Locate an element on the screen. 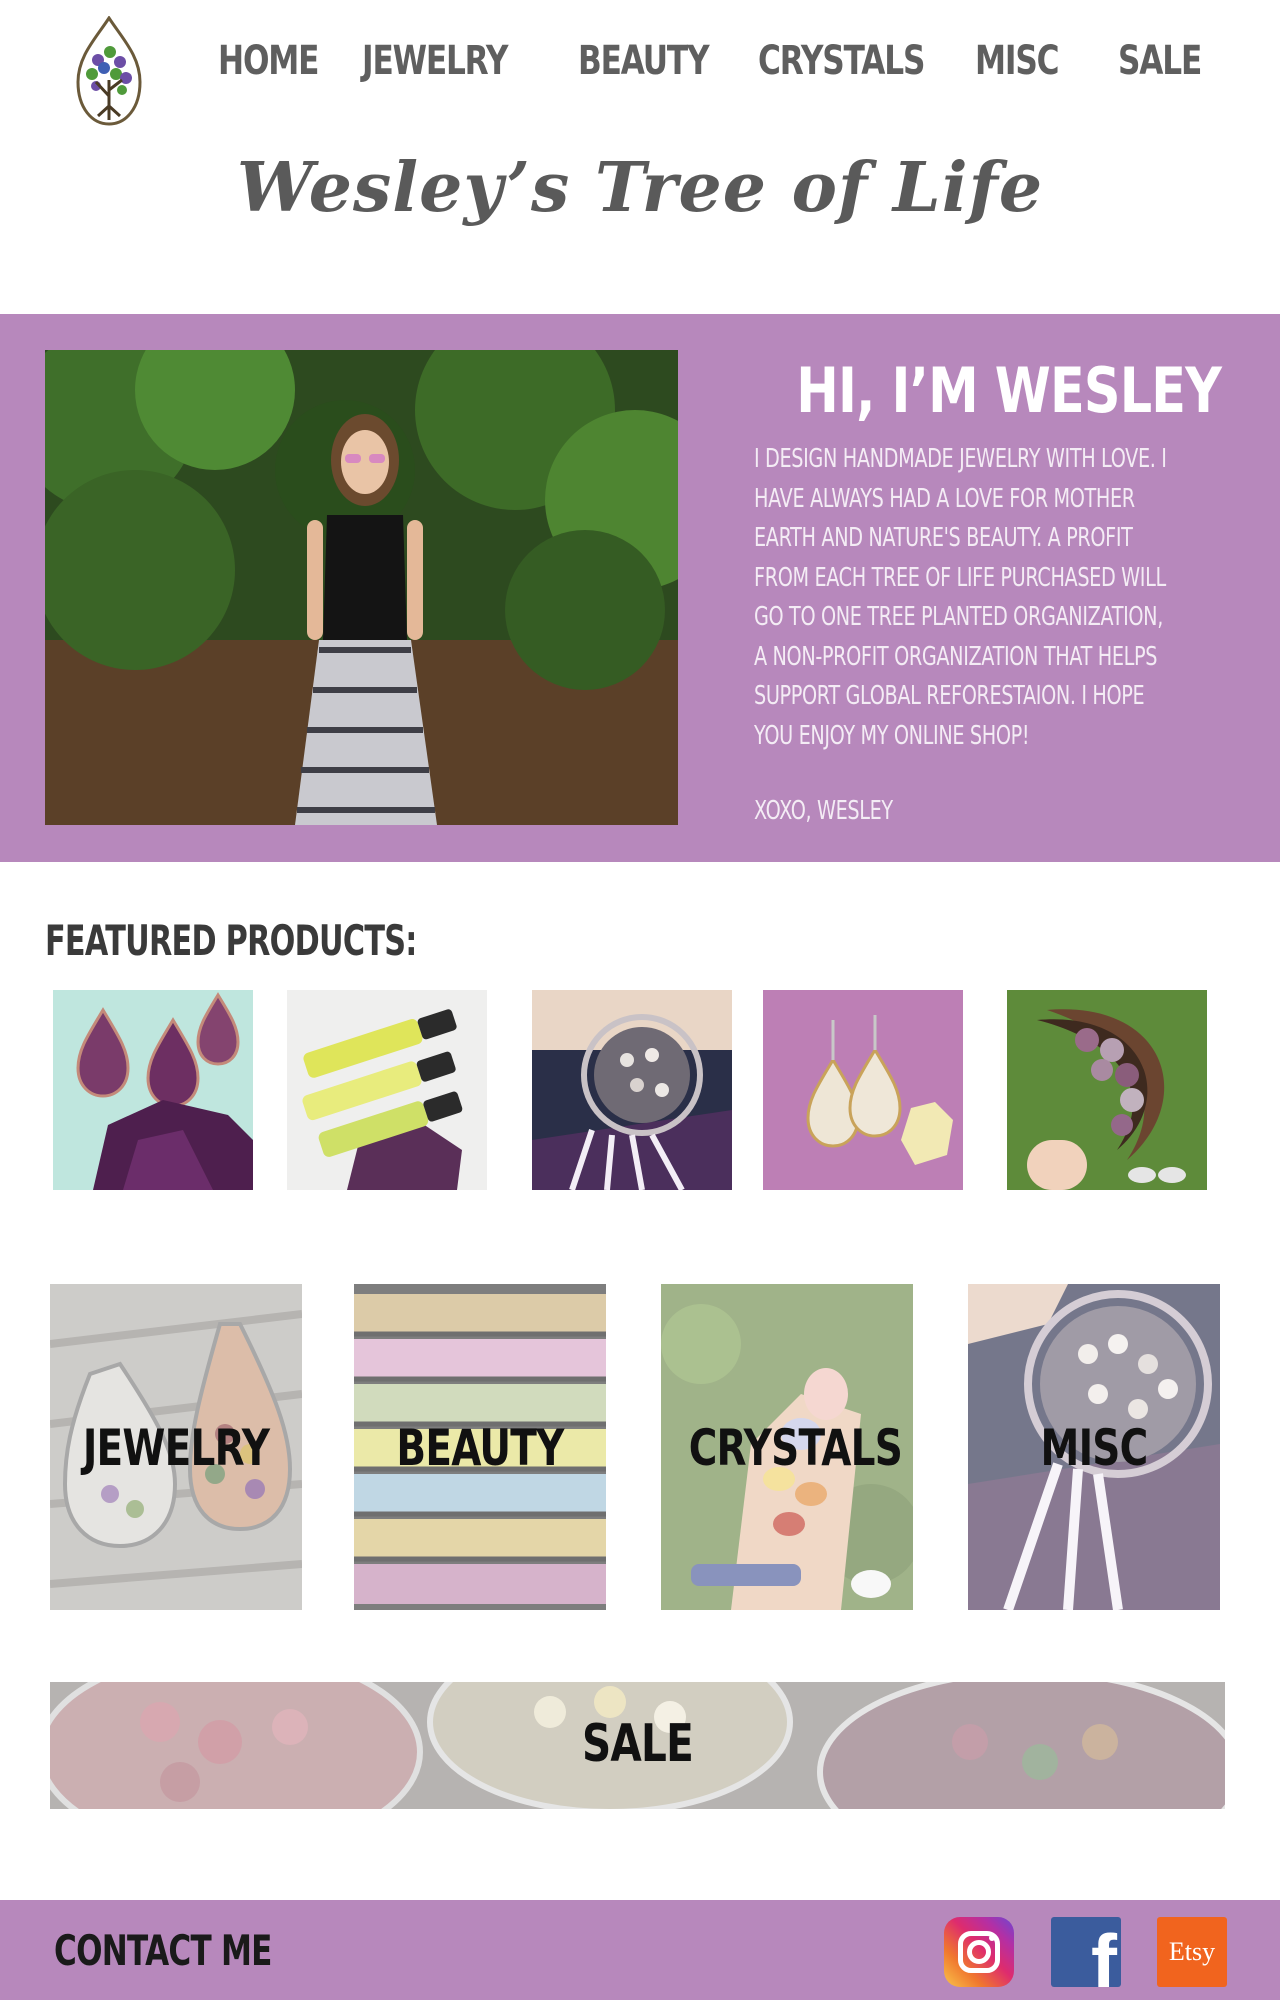 The width and height of the screenshot is (1280, 2000). facebook-icon: f is located at coordinates (1086, 1952).